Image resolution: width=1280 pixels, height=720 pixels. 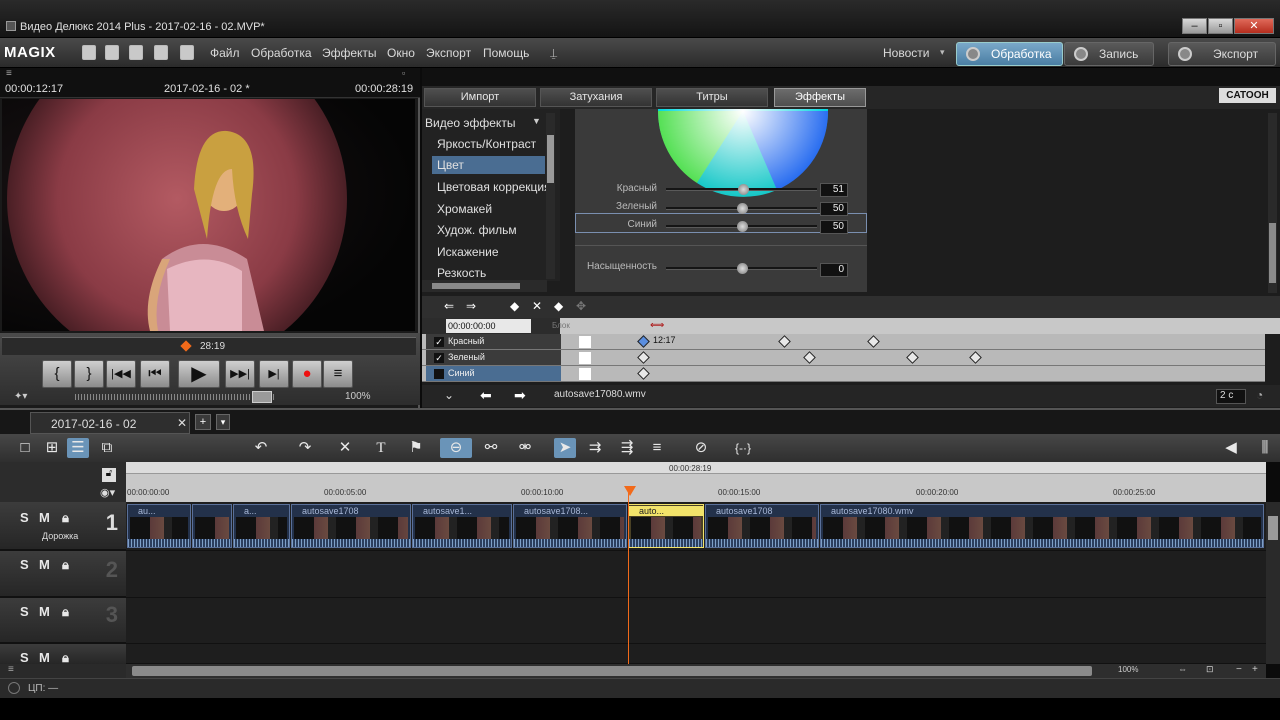 What do you see at coordinates (338, 374) in the screenshot?
I see `preview-options-button: ≡` at bounding box center [338, 374].